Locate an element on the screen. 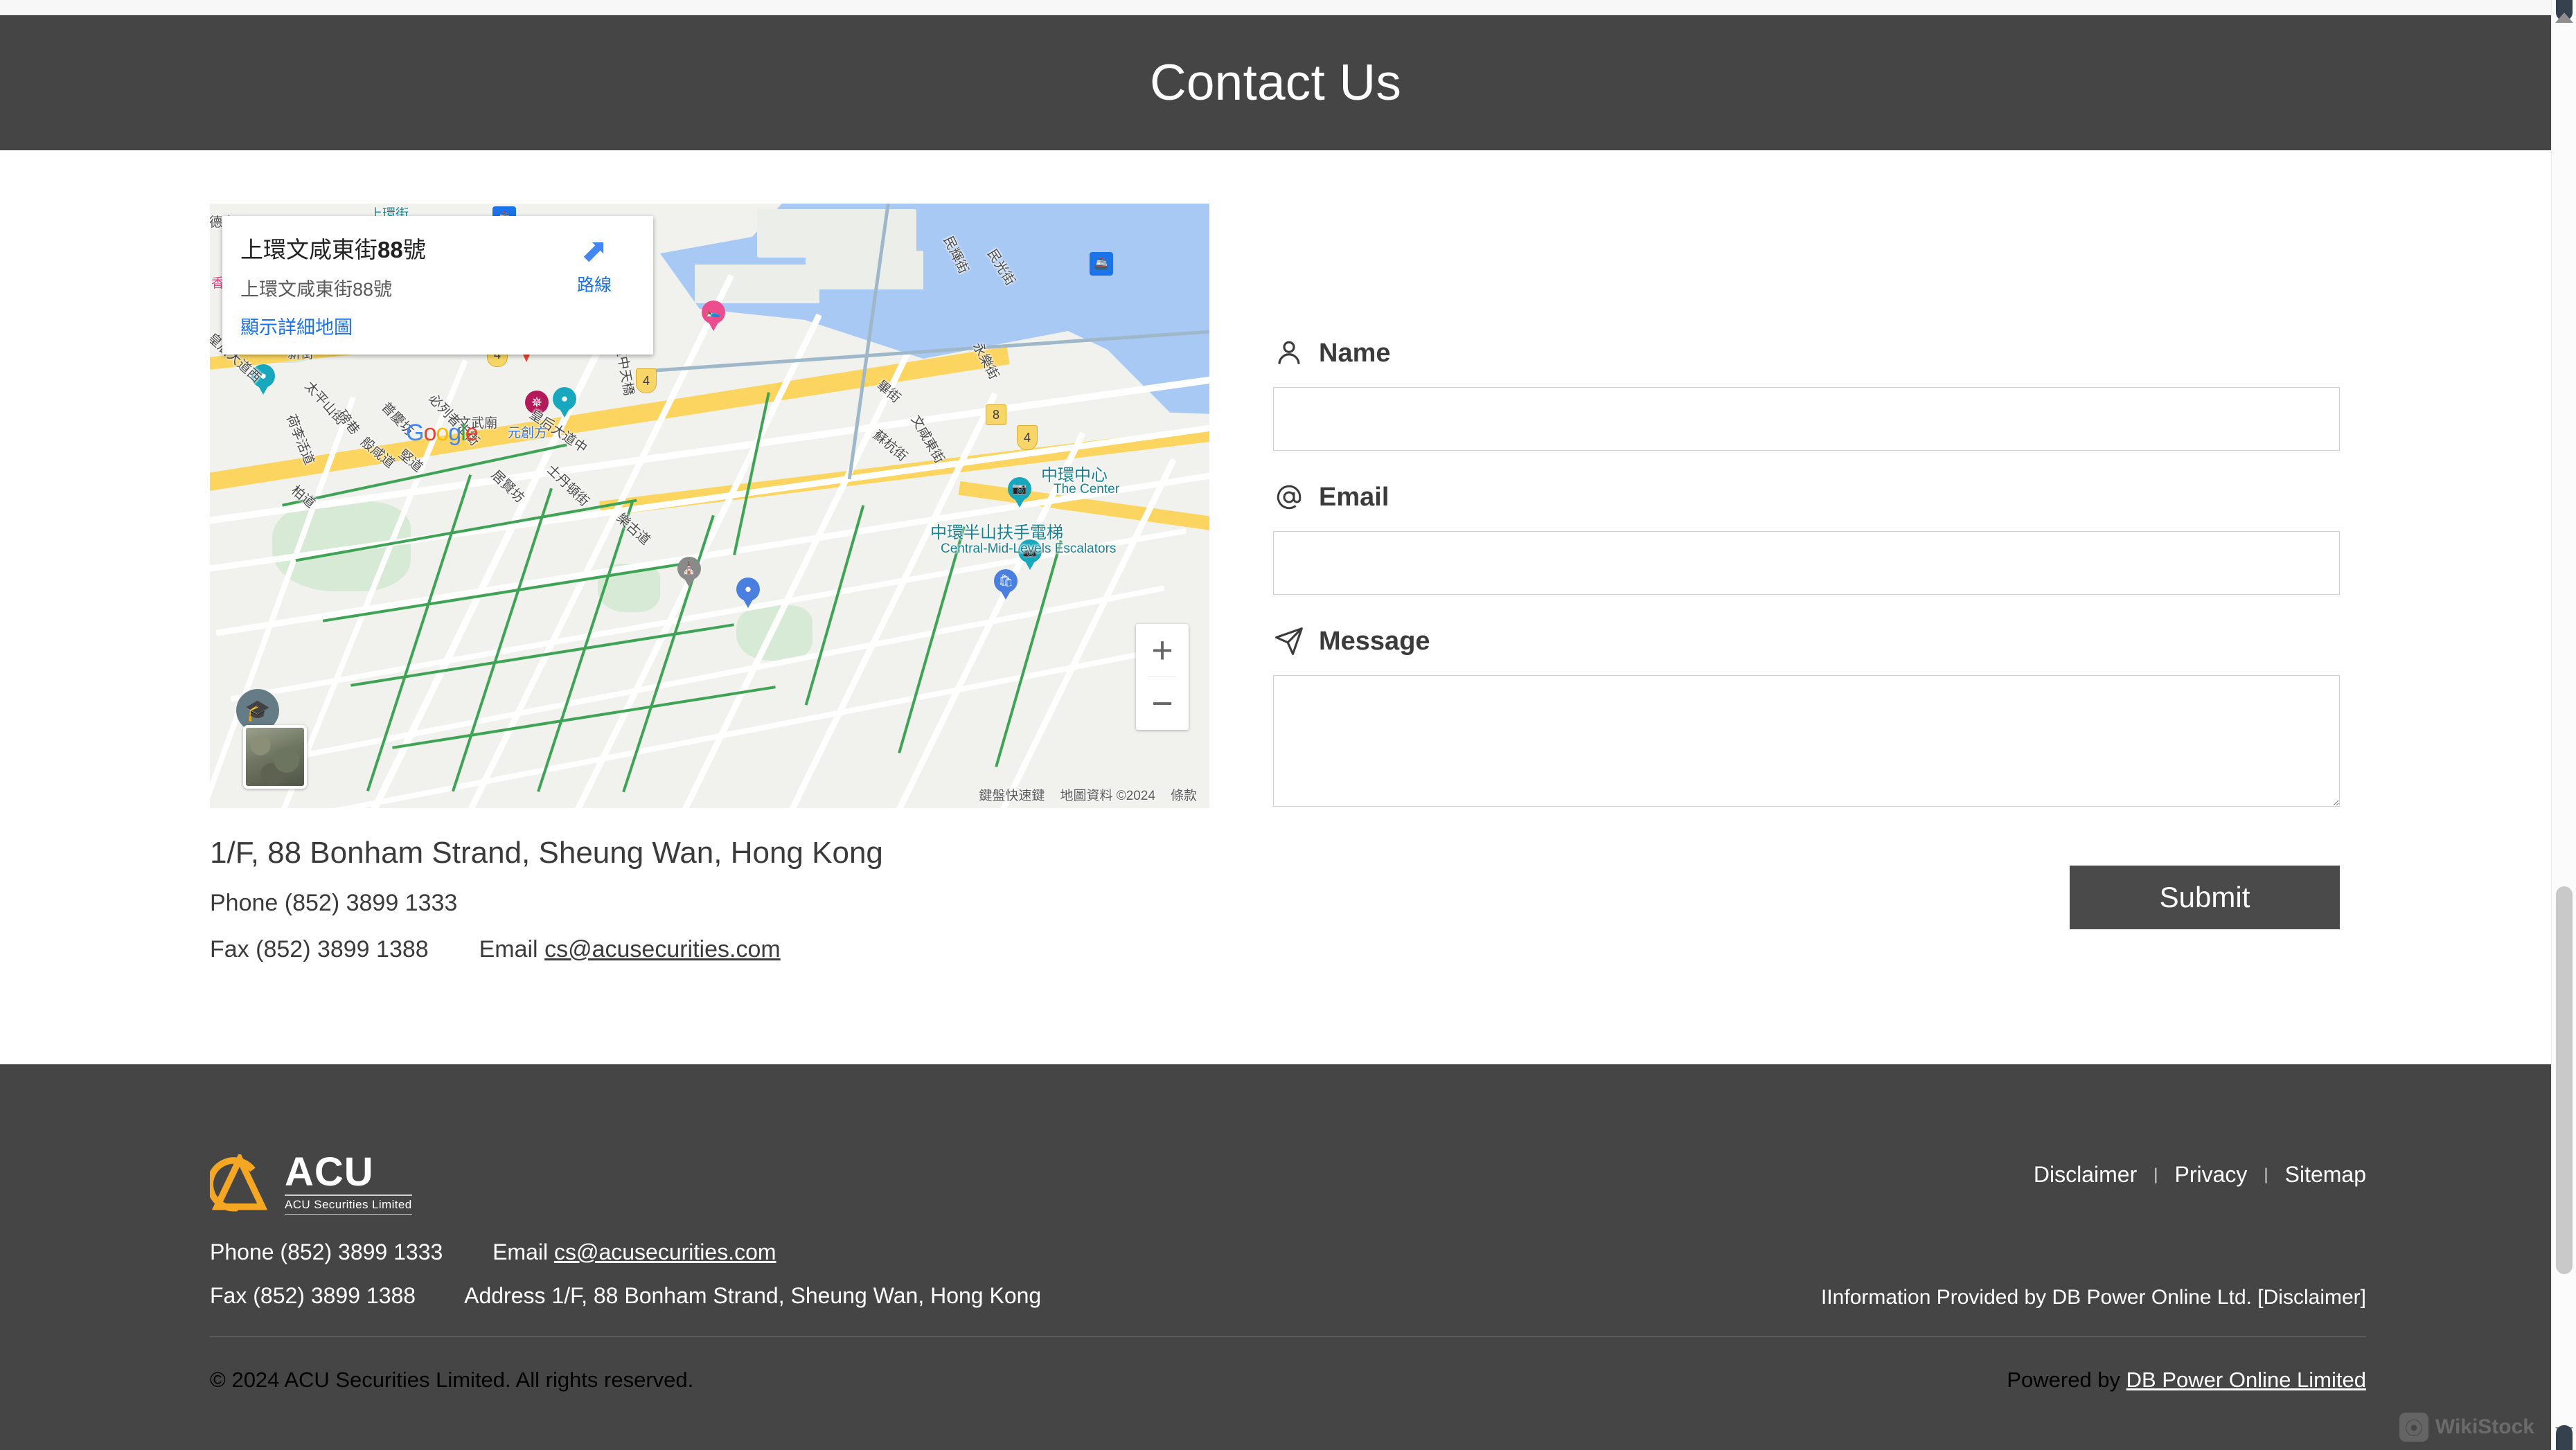 The image size is (2576, 1450). message-textarea is located at coordinates (1806, 741).